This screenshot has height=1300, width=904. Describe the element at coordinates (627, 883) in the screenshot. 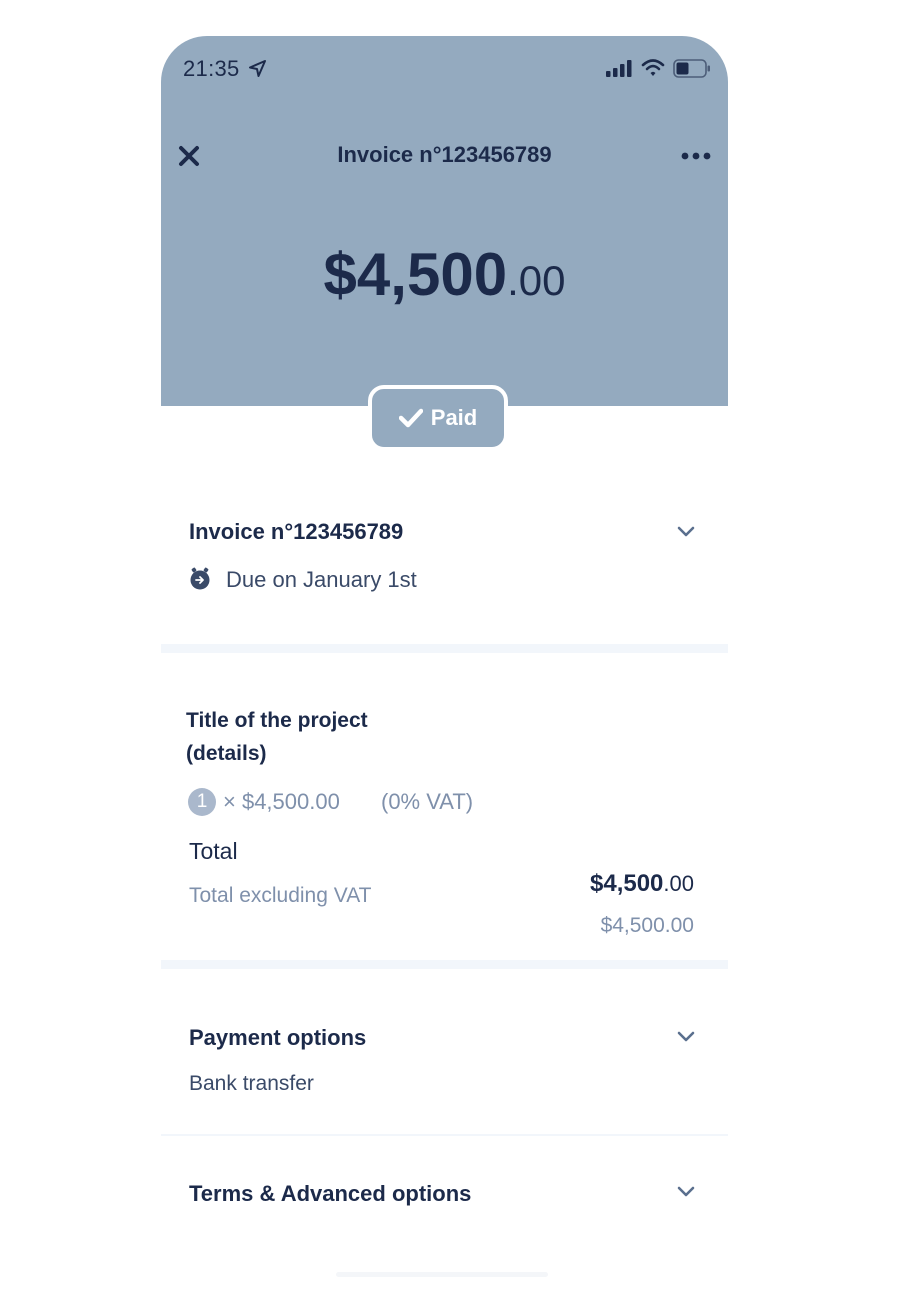

I see `total-amount-main: $4,500` at that location.